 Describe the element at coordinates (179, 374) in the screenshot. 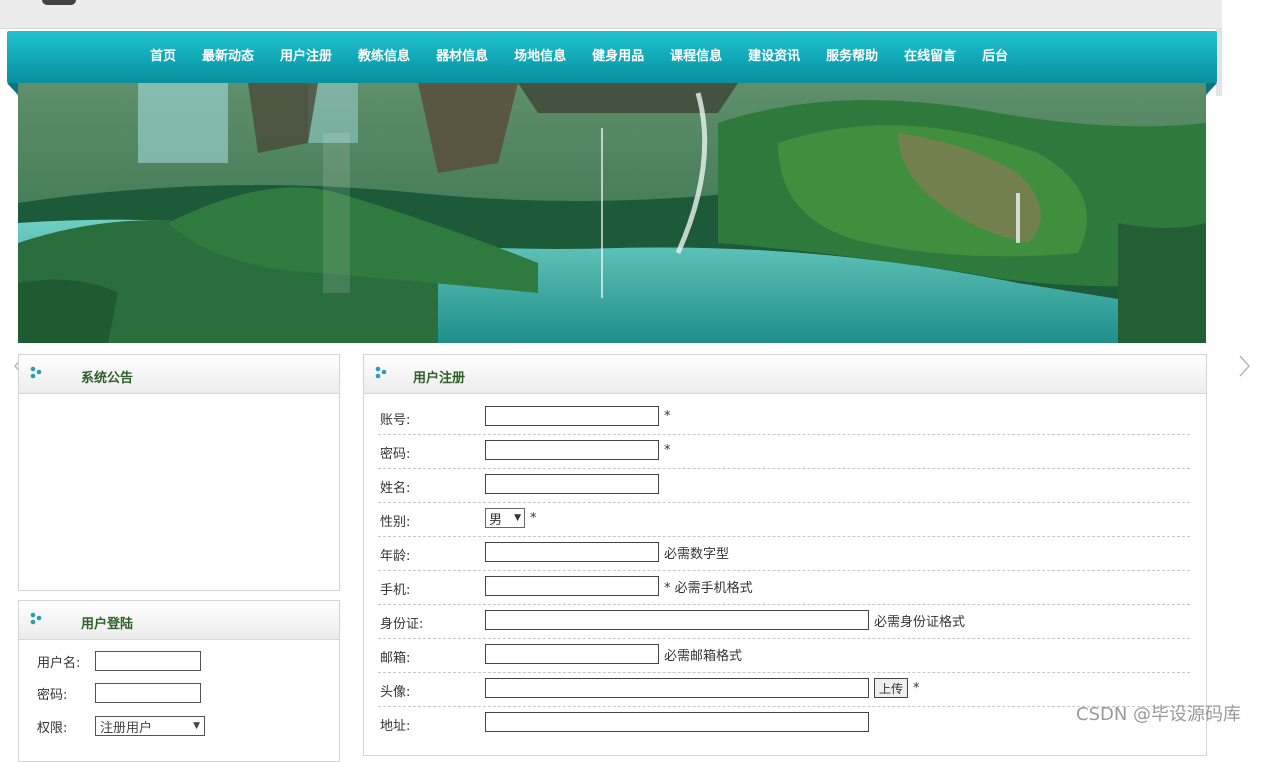

I see `notice-panel-header: 系统公告` at that location.